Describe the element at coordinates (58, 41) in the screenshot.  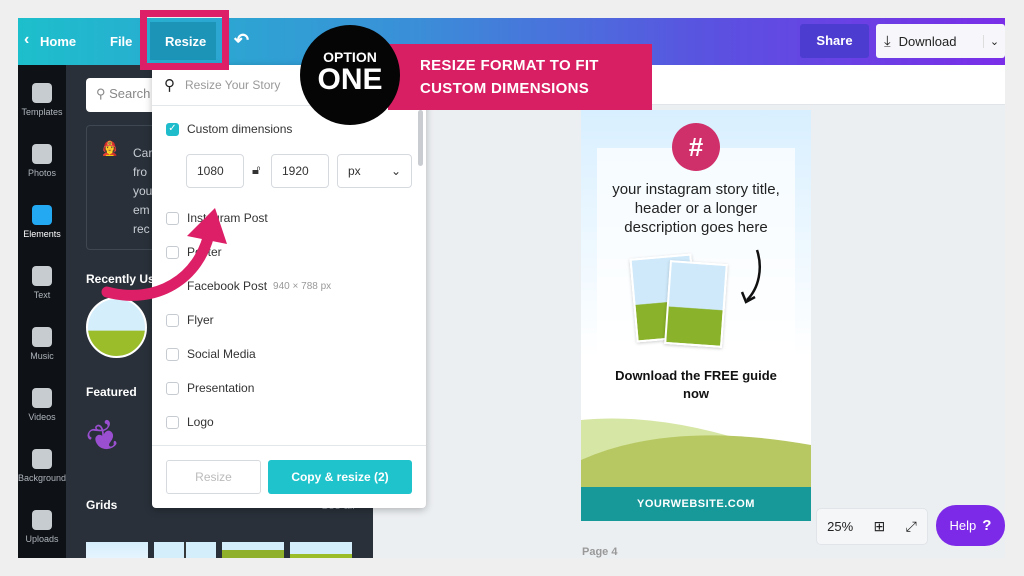
I see `home-button: Home` at that location.